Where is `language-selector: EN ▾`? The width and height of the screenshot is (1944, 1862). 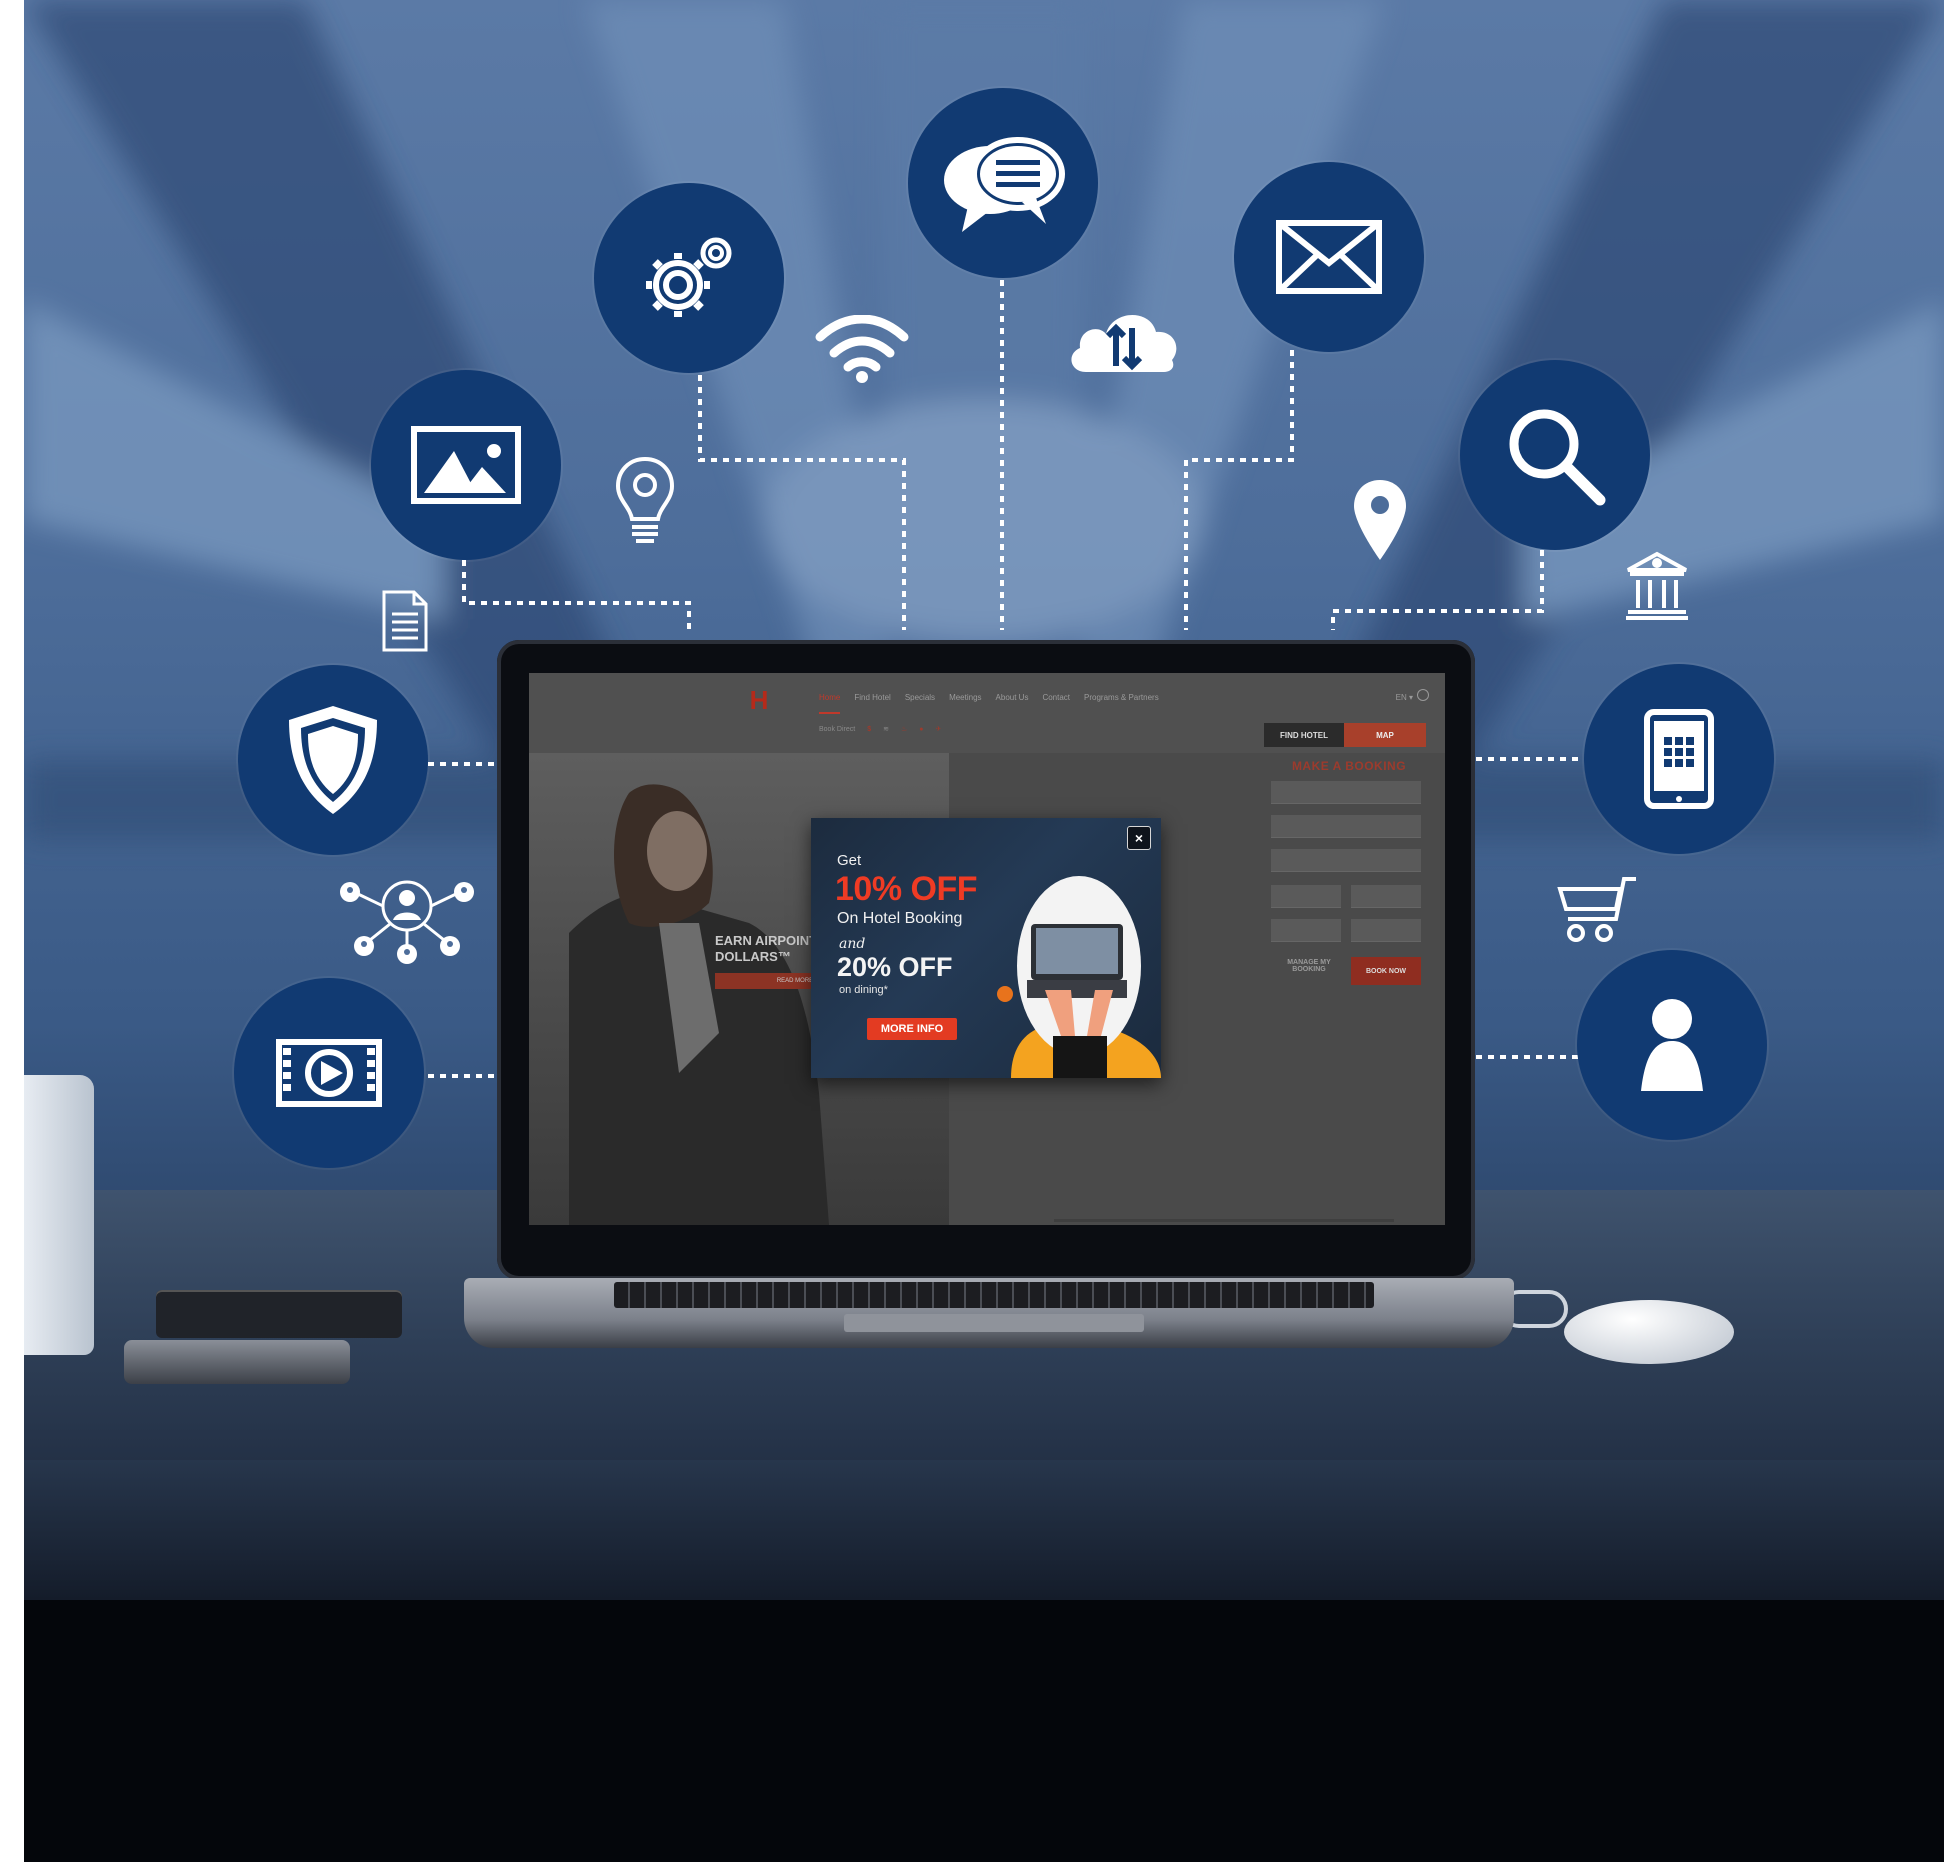 language-selector: EN ▾ is located at coordinates (1404, 697).